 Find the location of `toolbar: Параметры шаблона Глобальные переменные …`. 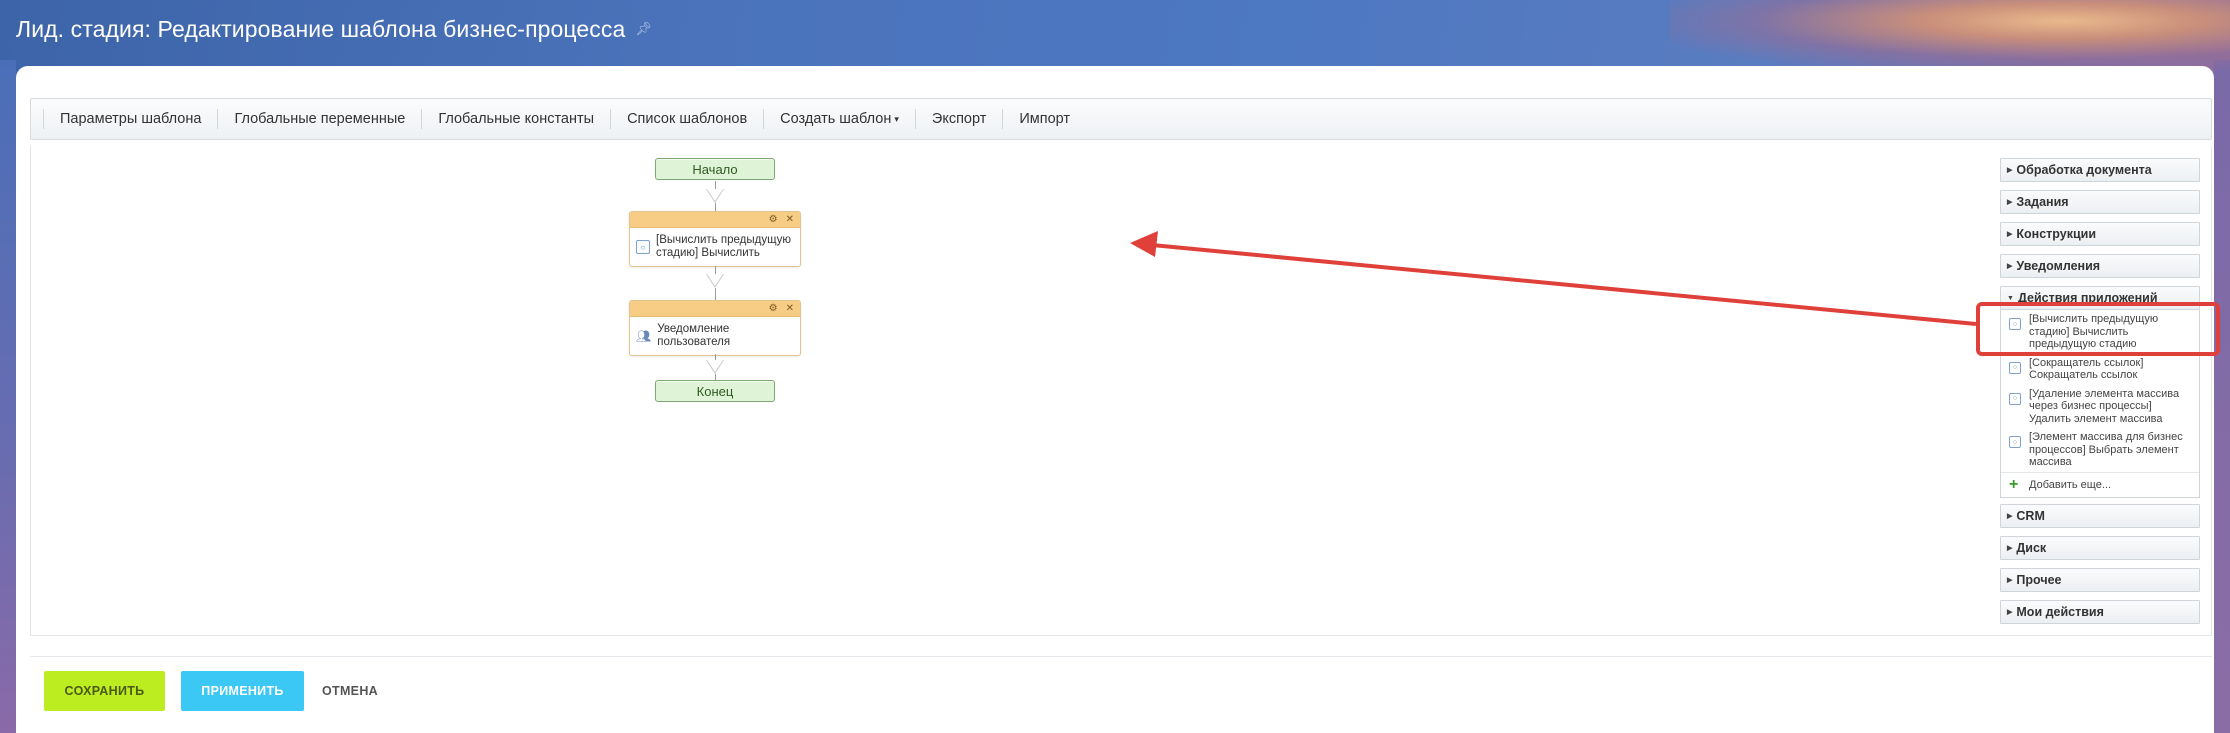

toolbar: Параметры шаблона Глобальные переменные … is located at coordinates (1121, 119).